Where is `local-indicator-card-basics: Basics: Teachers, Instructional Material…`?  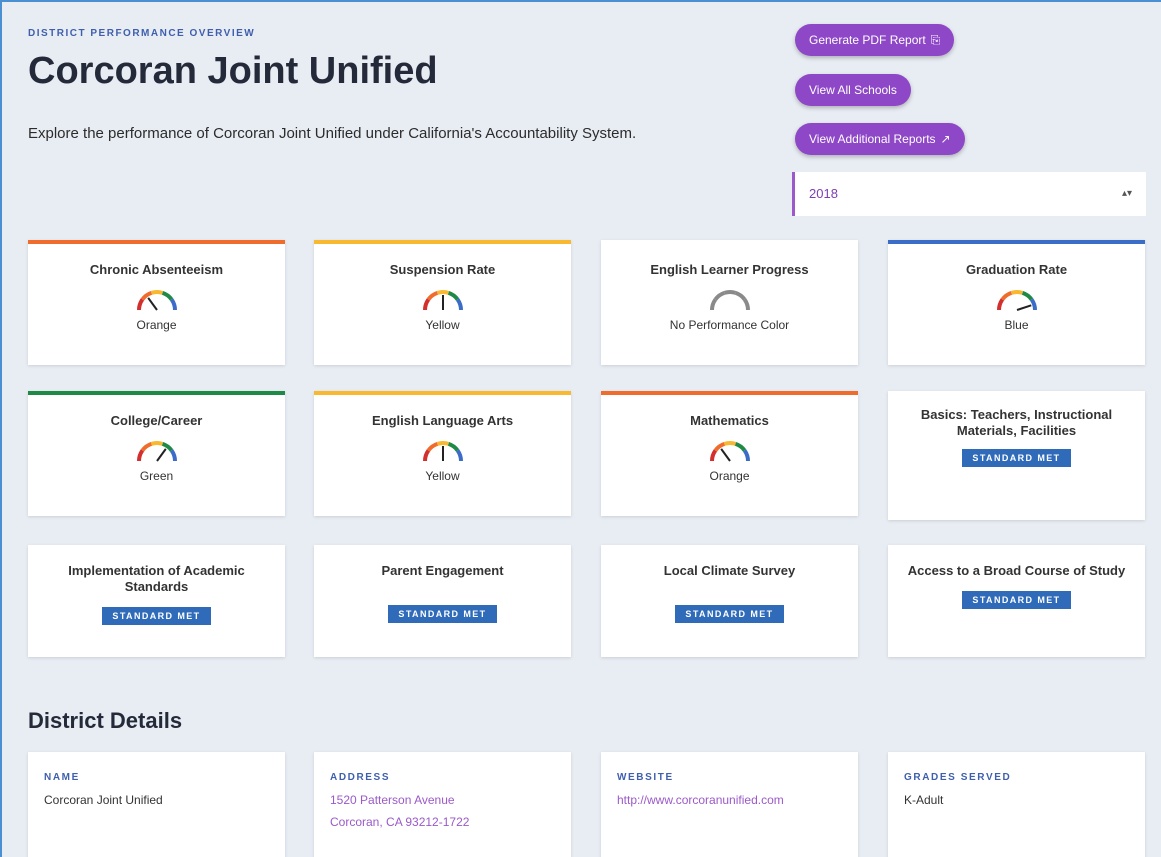 local-indicator-card-basics: Basics: Teachers, Instructional Material… is located at coordinates (1016, 455).